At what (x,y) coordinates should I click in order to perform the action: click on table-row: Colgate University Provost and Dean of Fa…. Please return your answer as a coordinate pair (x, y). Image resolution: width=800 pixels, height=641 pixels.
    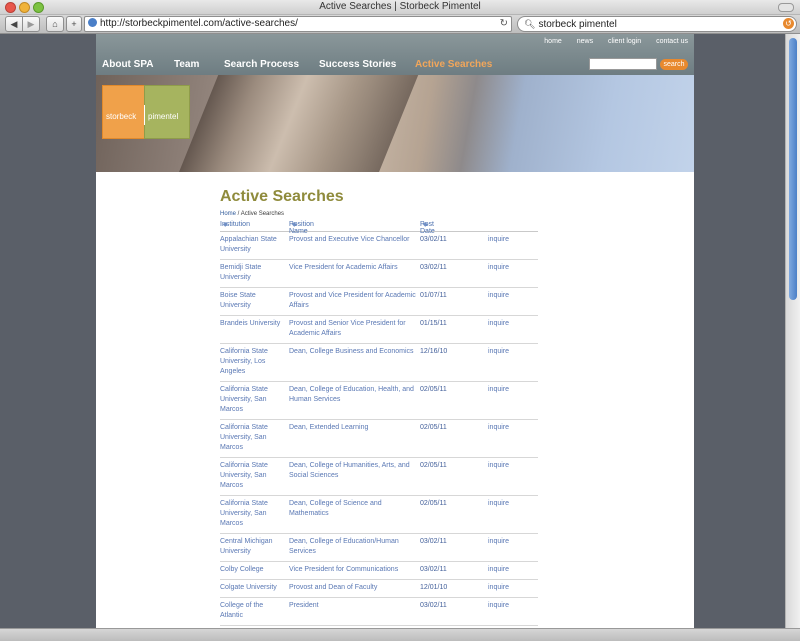
    Looking at the image, I should click on (379, 589).